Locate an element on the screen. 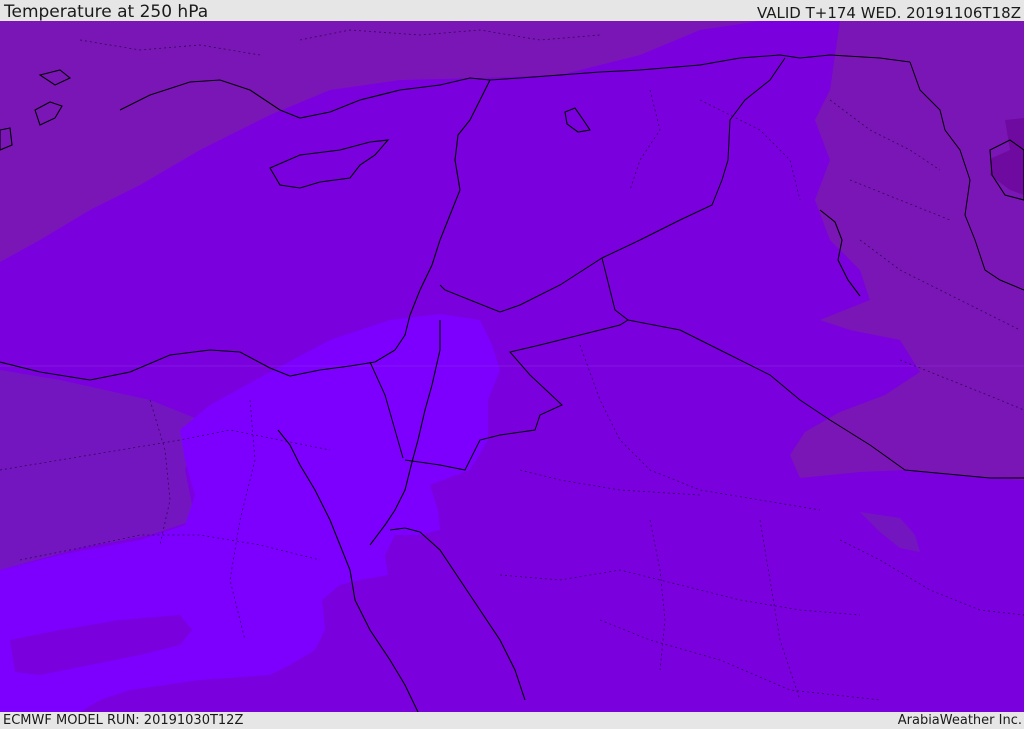  map-title: Temperature at 250 hPa is located at coordinates (106, 12).